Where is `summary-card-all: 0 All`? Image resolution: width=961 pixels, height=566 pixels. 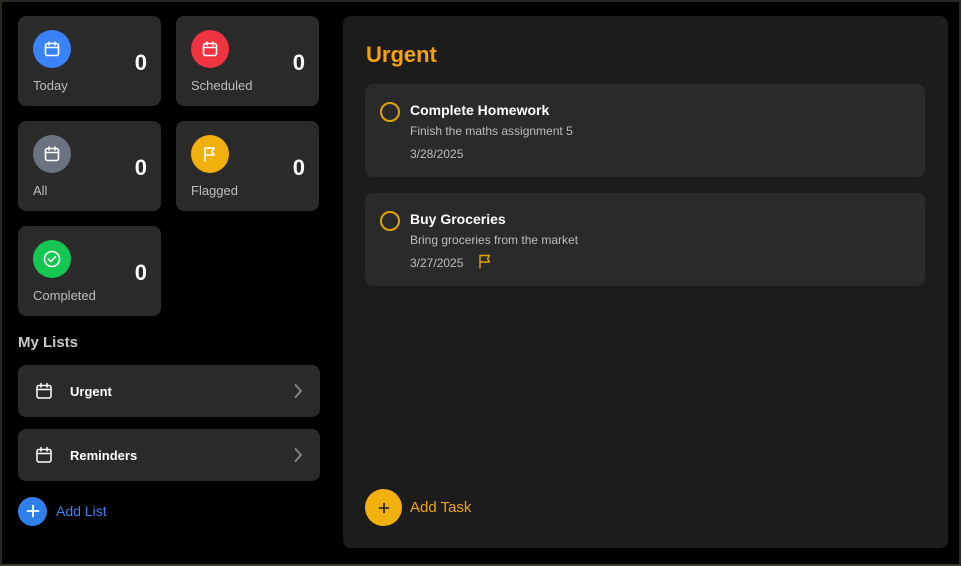
summary-card-all: 0 All is located at coordinates (89, 166).